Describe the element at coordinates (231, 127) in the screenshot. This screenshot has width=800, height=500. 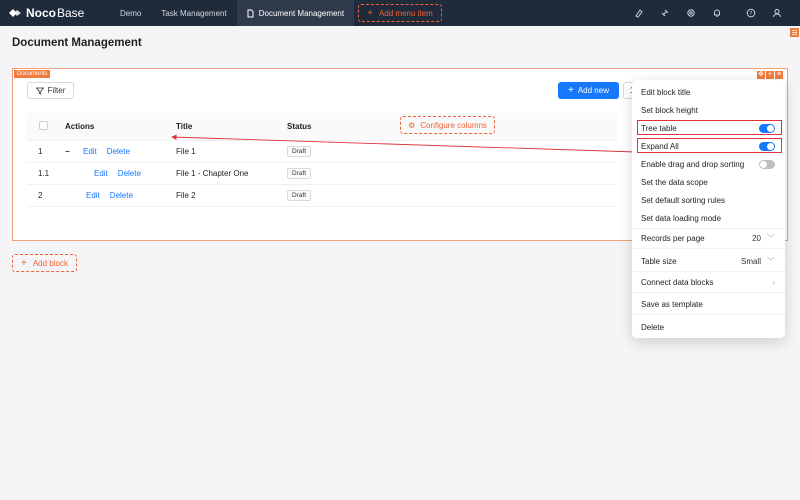
I see `column-header-title: Title` at that location.